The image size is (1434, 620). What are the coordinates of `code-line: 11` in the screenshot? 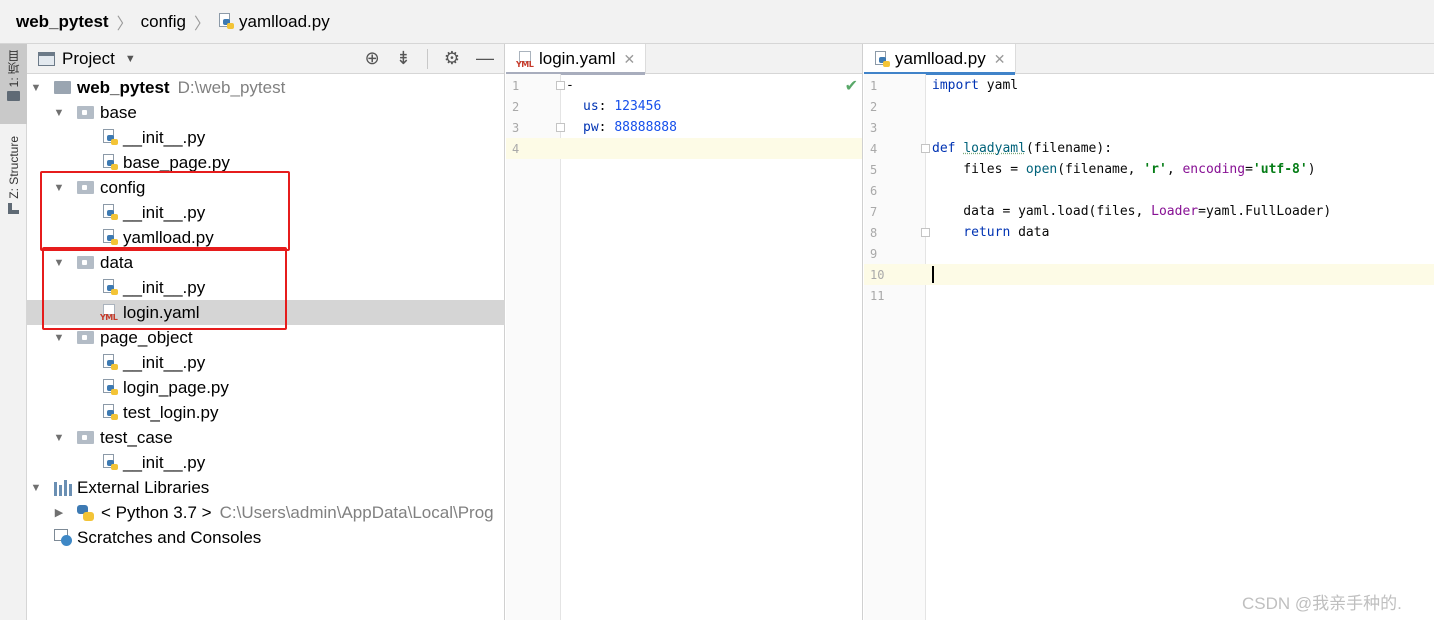 It's located at (1149, 295).